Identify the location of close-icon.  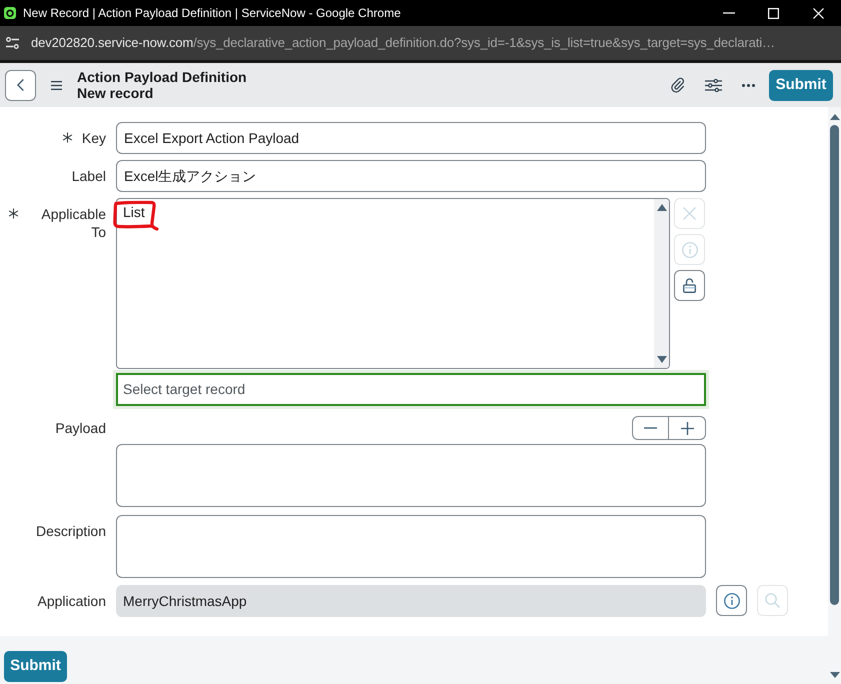
(818, 13).